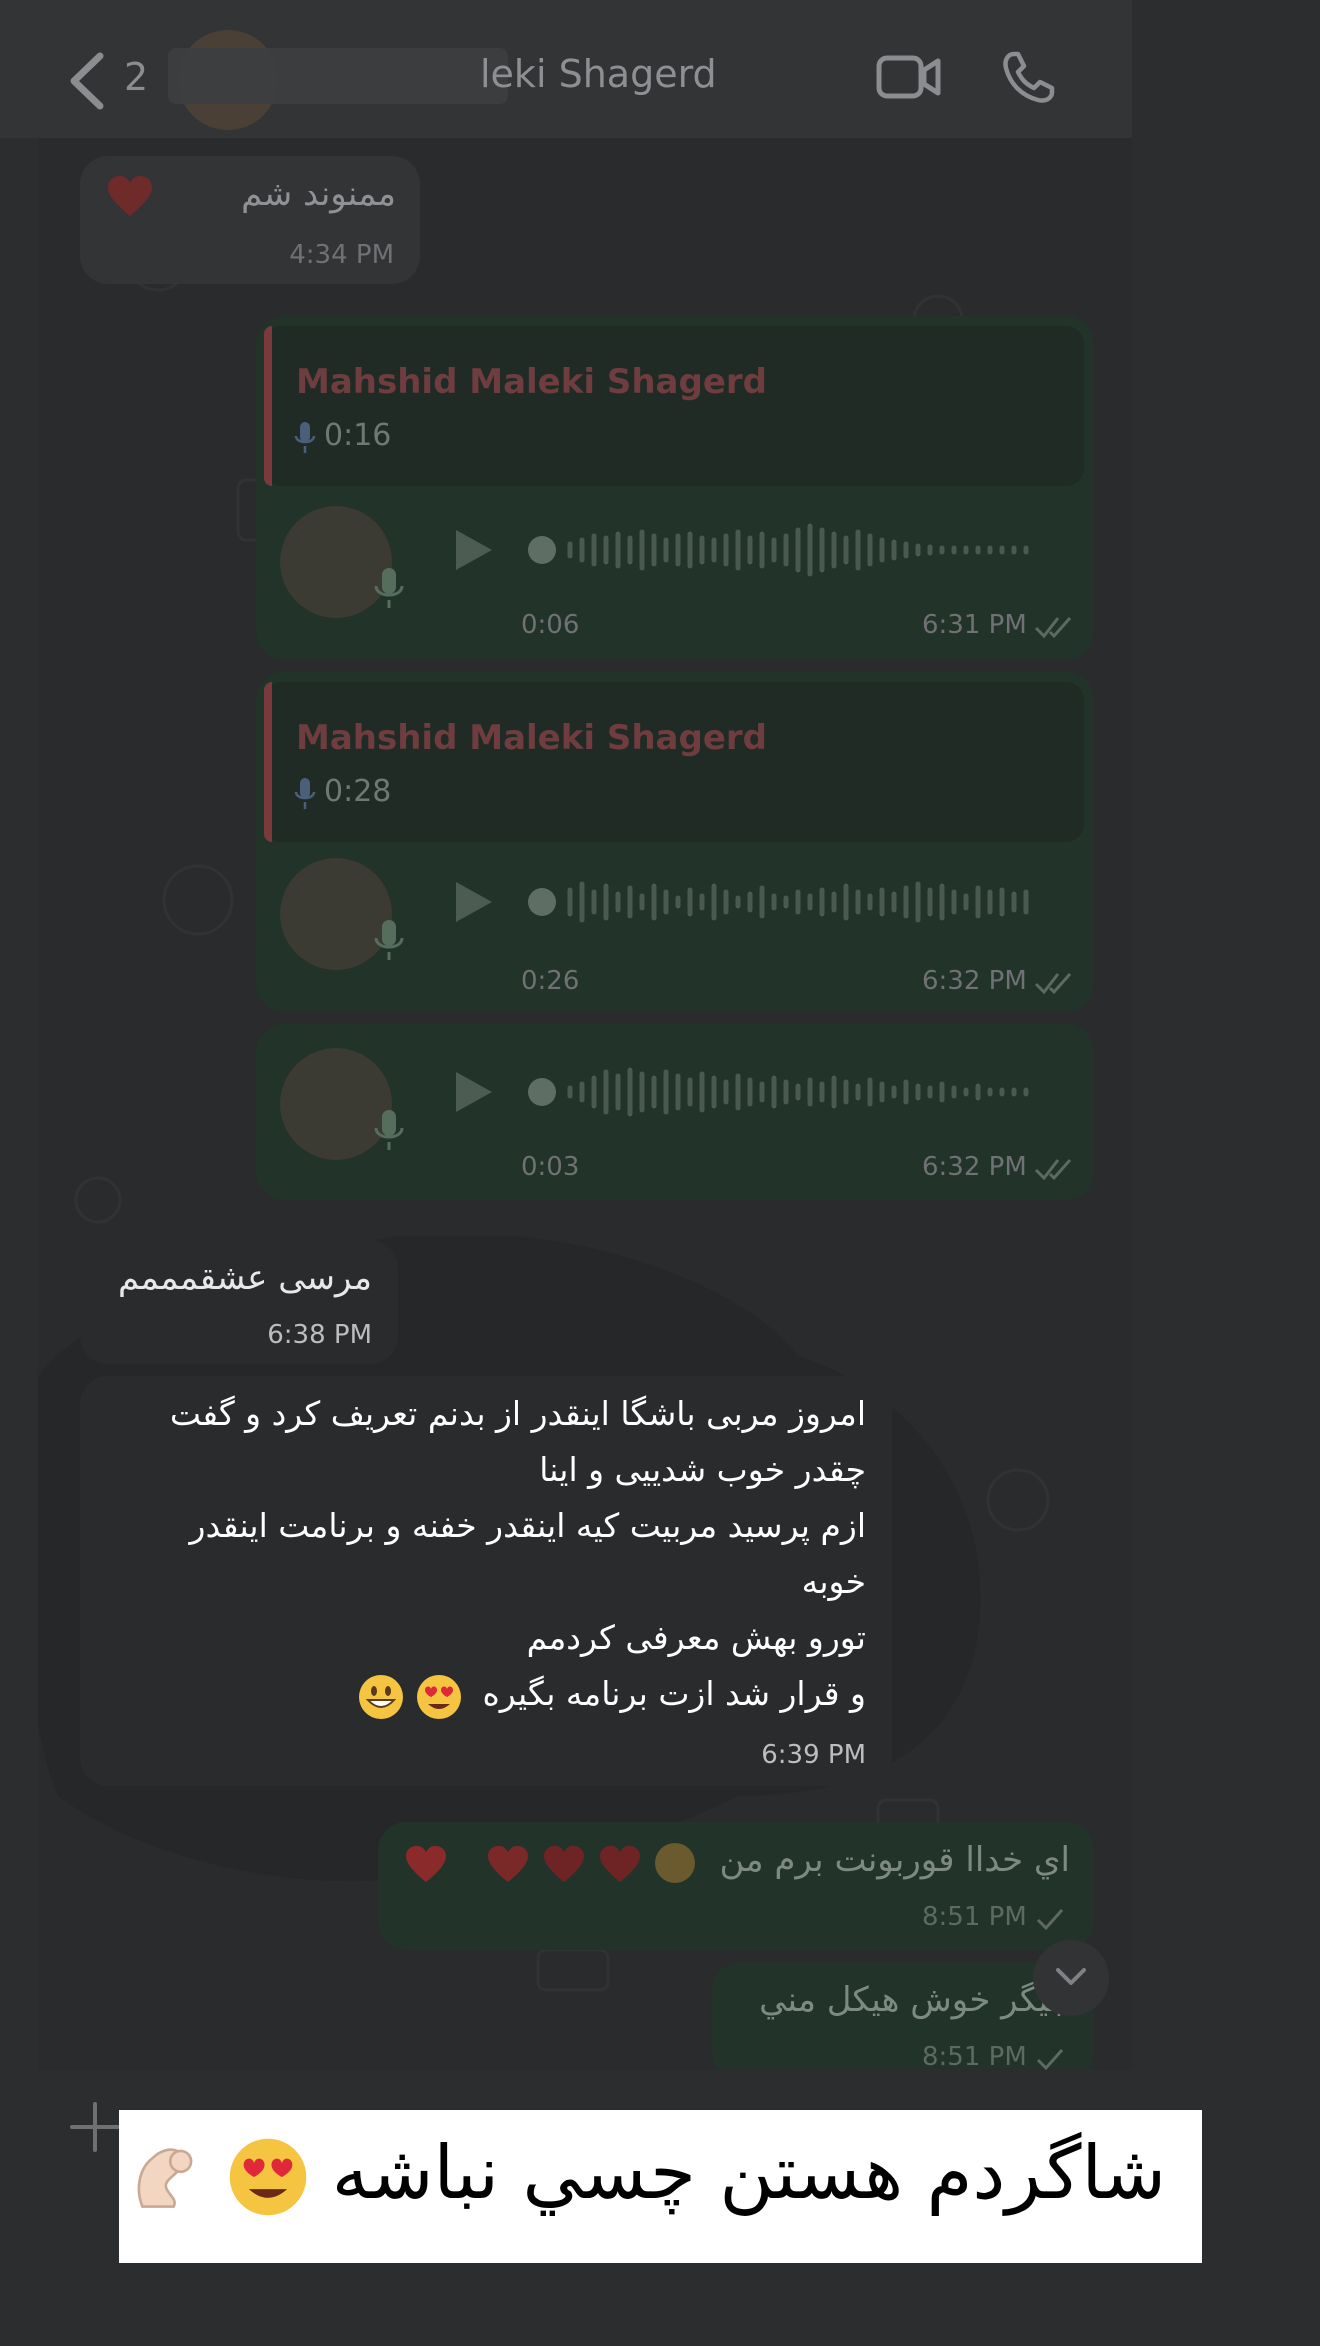 This screenshot has width=1320, height=2346. I want to click on contact-name: leki Shagerd, so click(598, 74).